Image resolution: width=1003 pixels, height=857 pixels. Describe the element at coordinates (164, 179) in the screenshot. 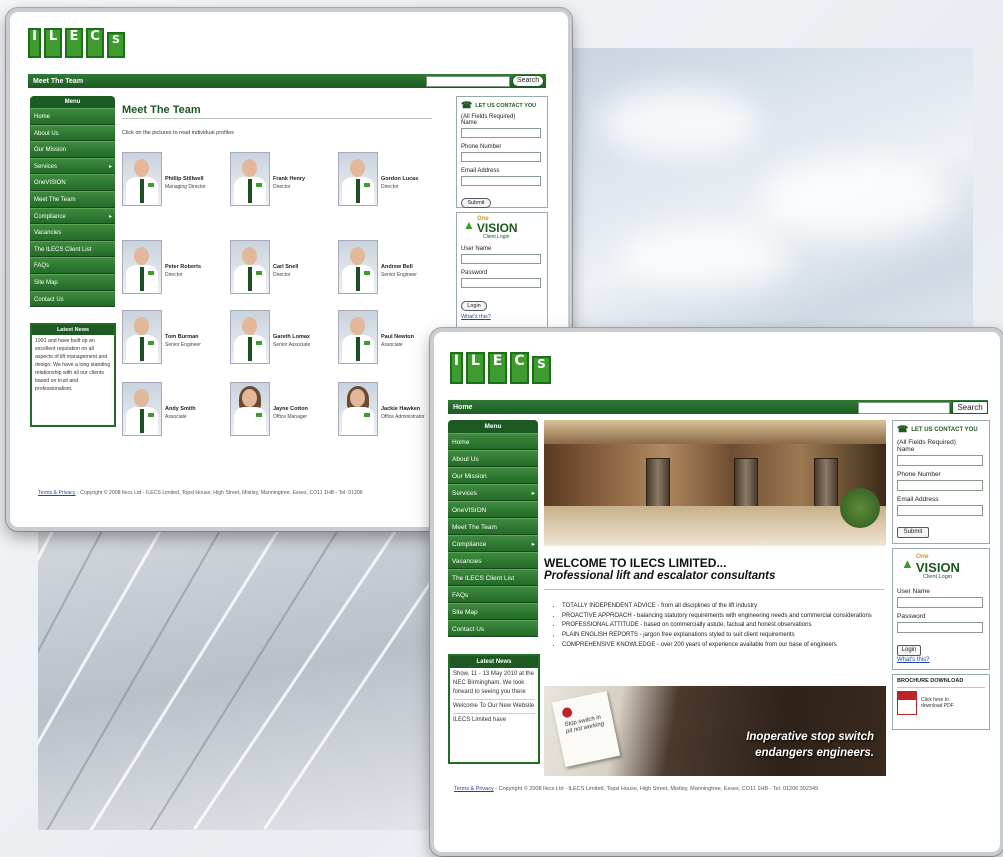

I see `team-member-card: Phillip Stillwell Managing Director` at that location.